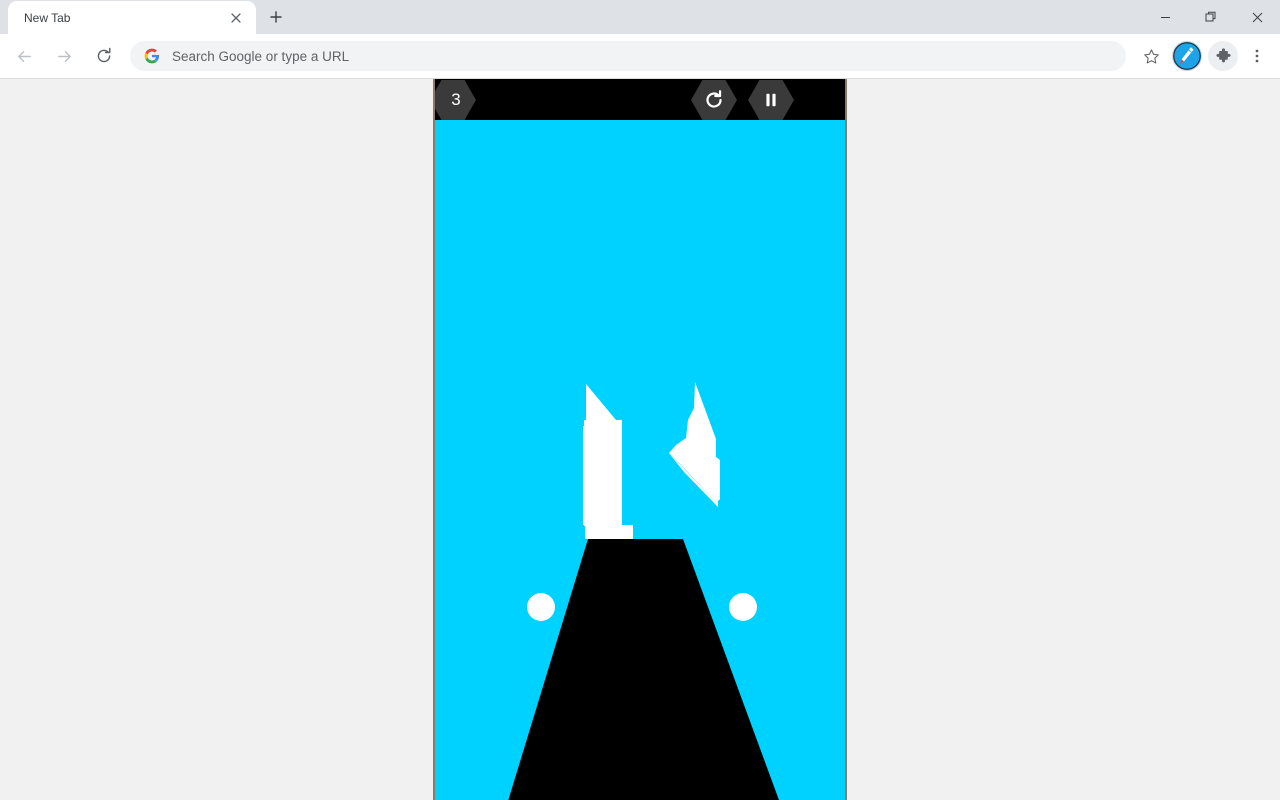 This screenshot has width=1280, height=800. Describe the element at coordinates (743, 607) in the screenshot. I see `collectible-dot-right` at that location.